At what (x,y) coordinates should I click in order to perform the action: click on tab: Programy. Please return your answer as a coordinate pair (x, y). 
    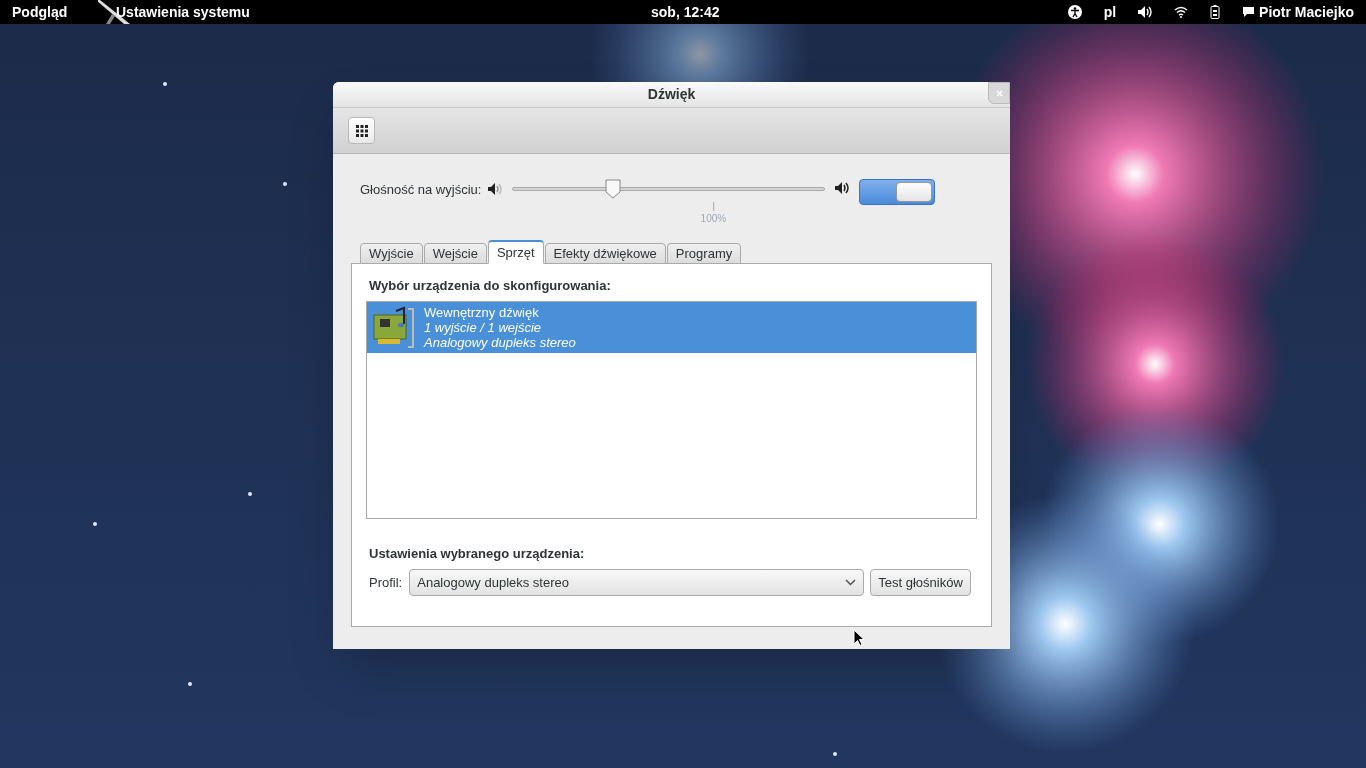
    Looking at the image, I should click on (704, 253).